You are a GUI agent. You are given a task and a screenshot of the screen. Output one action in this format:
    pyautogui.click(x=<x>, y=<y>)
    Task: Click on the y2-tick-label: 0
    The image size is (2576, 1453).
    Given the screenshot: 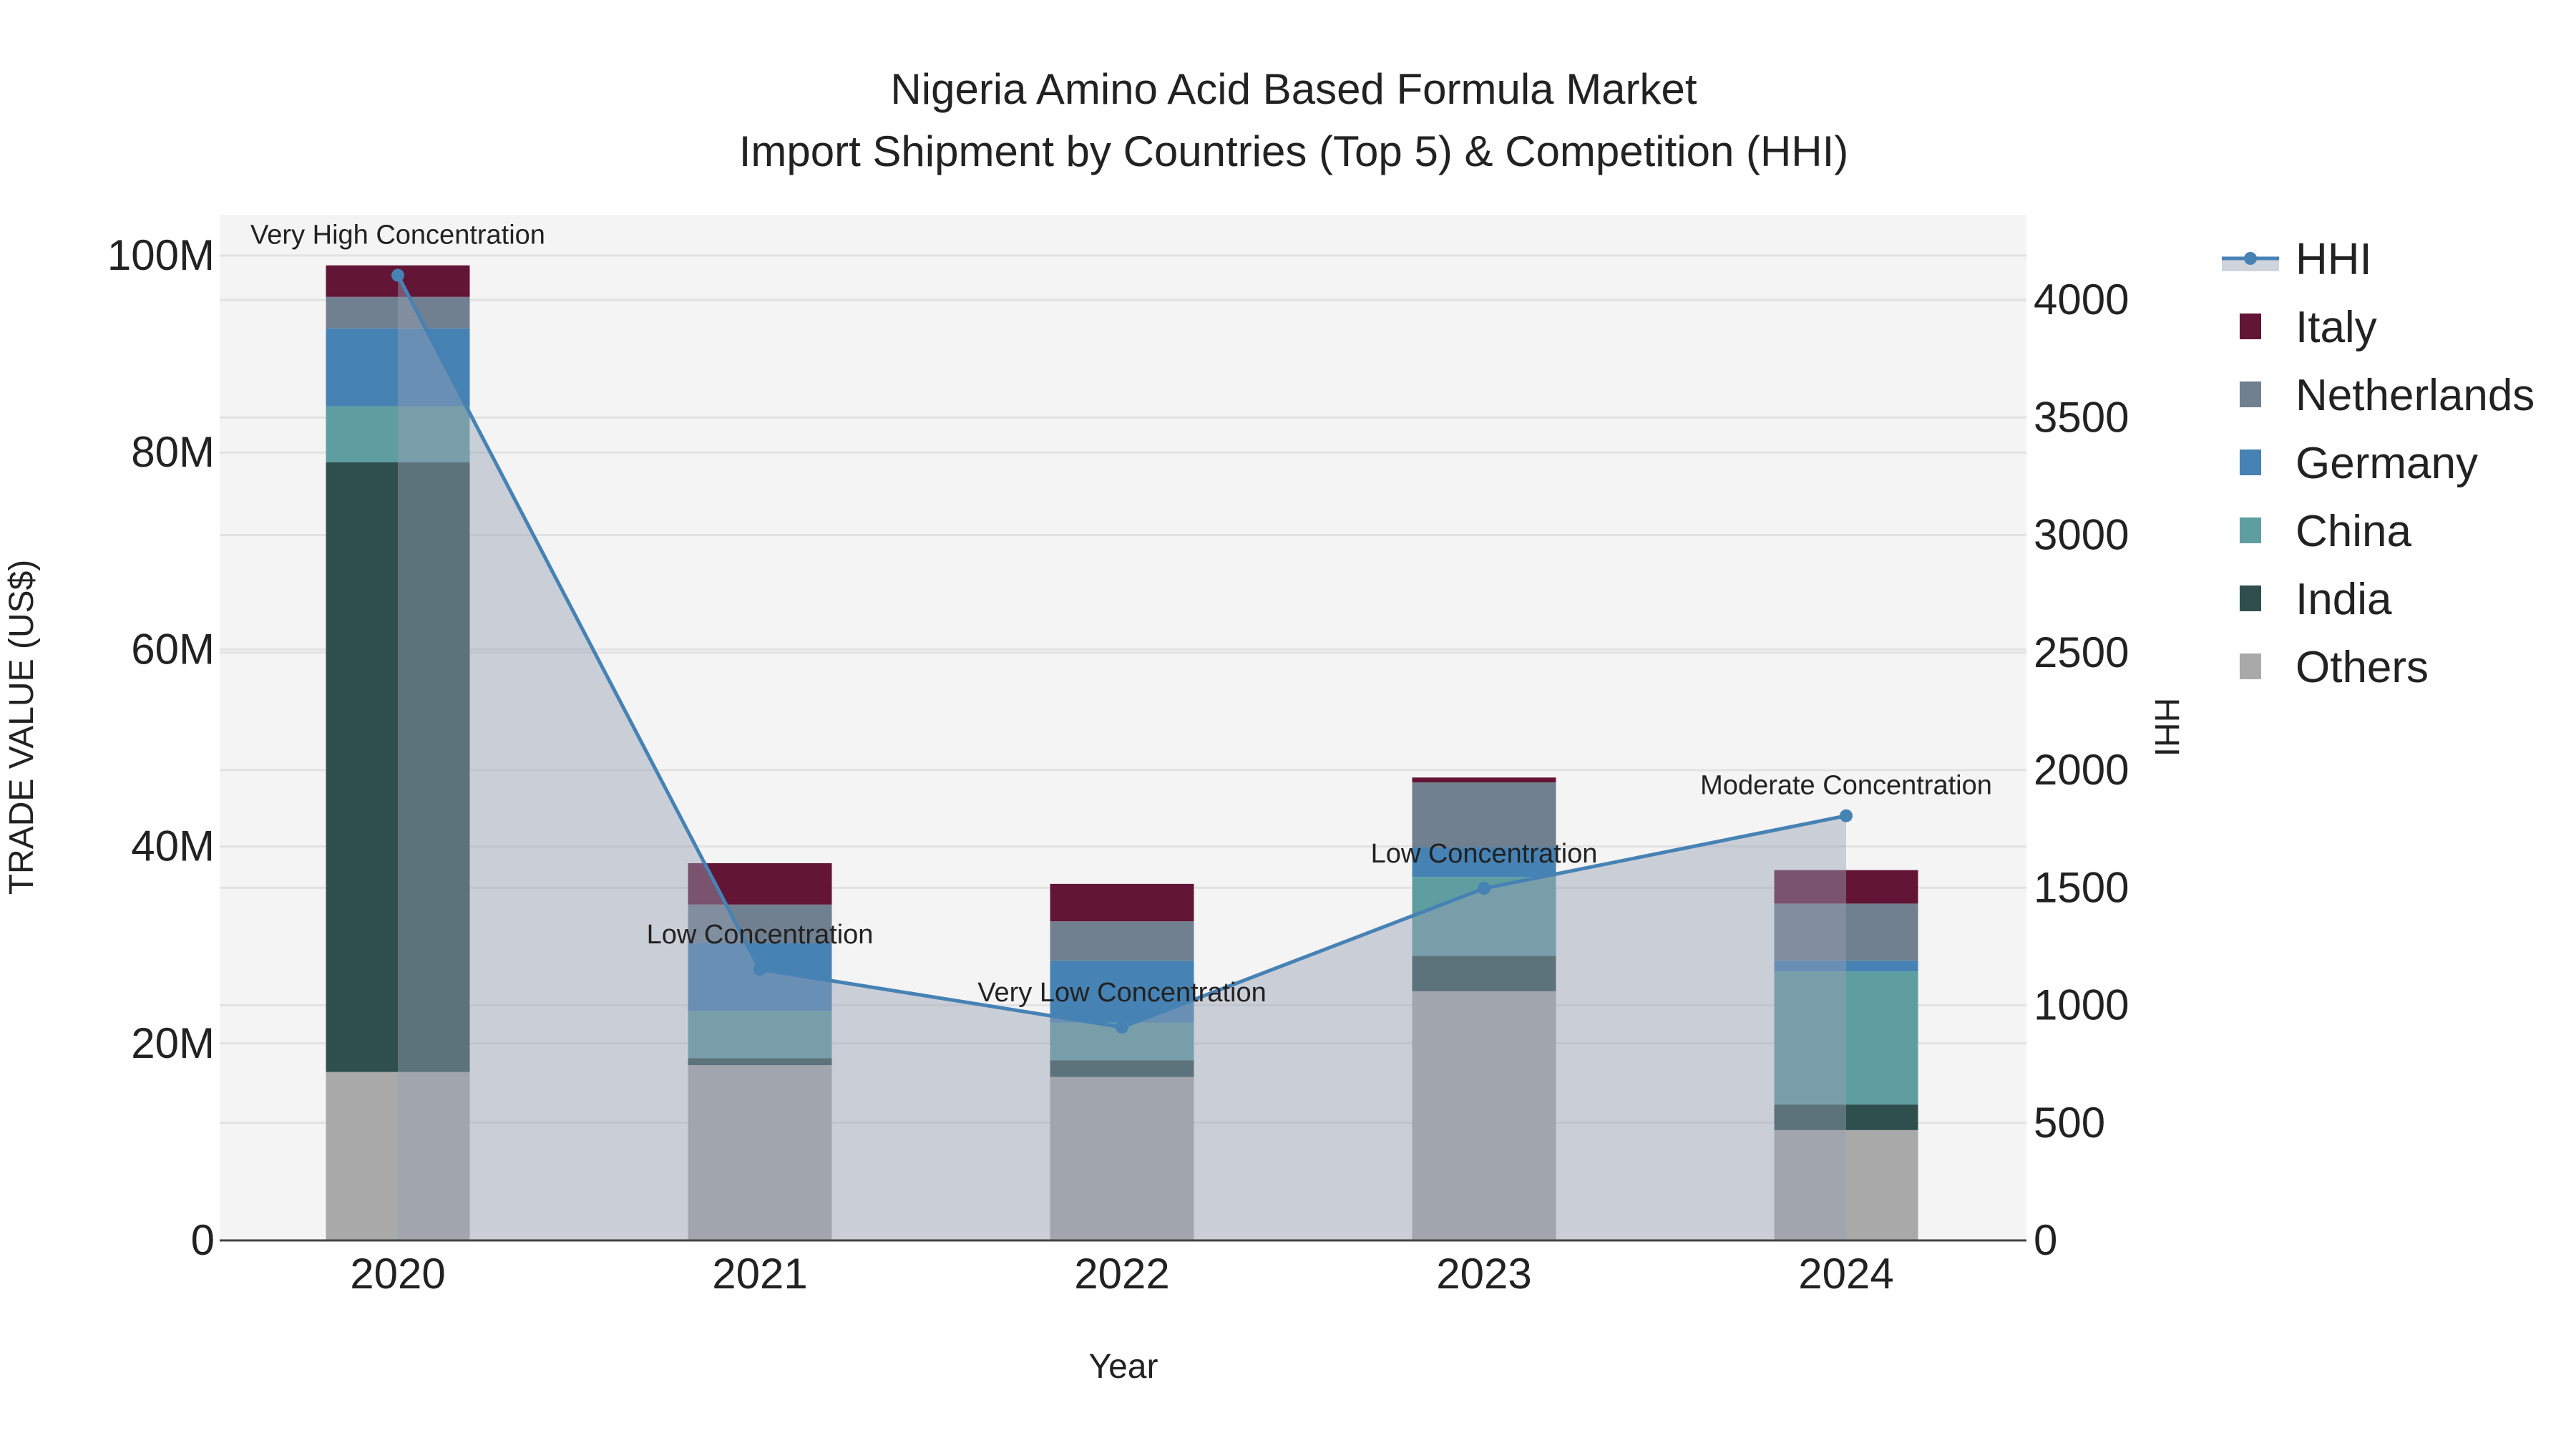 What is the action you would take?
    pyautogui.click(x=2045, y=1240)
    